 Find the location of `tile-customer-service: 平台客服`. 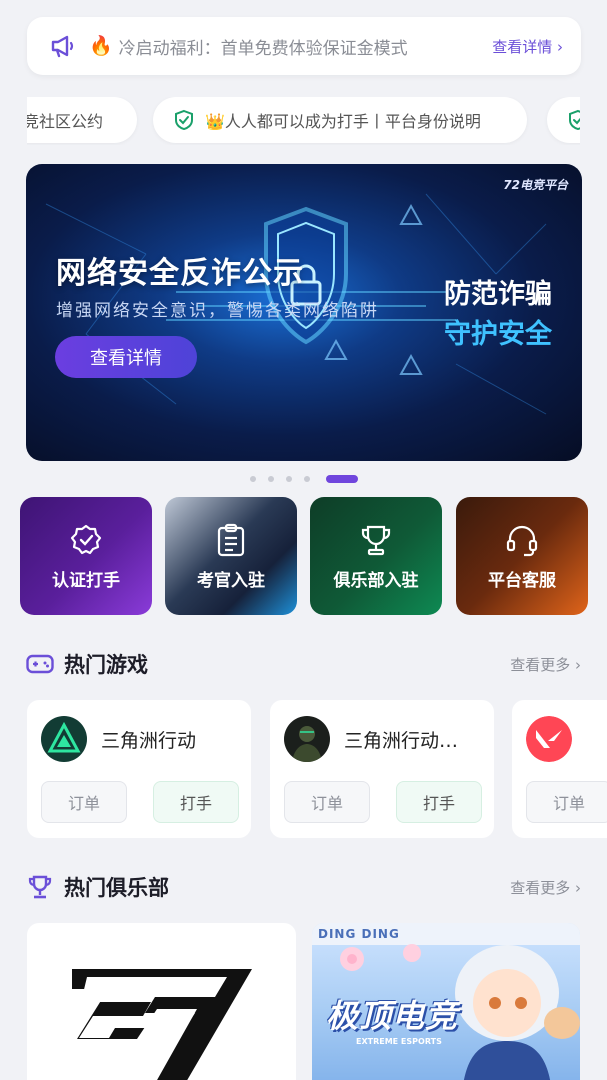

tile-customer-service: 平台客服 is located at coordinates (522, 556).